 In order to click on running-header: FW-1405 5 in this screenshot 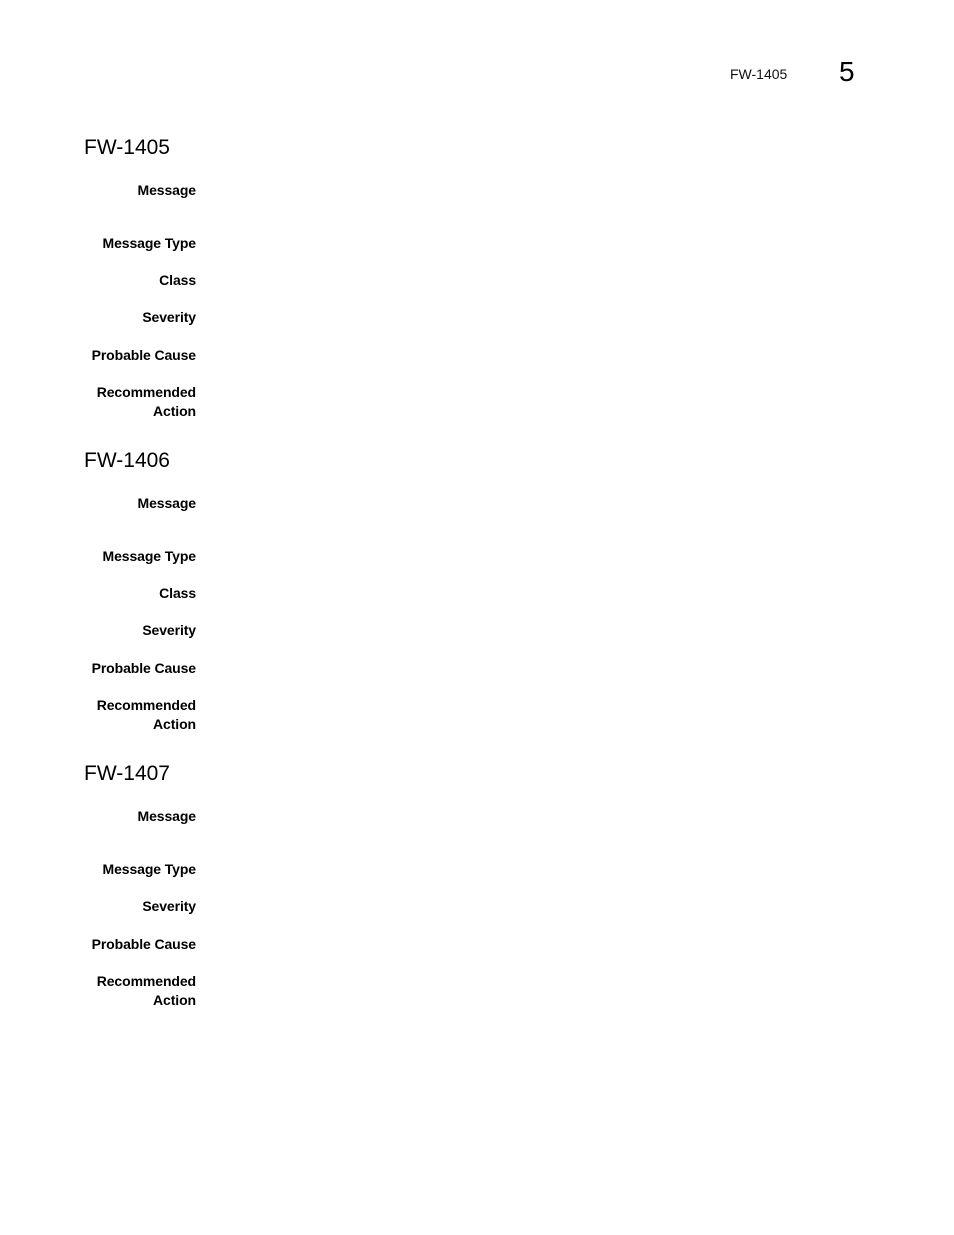, I will do `click(477, 73)`.